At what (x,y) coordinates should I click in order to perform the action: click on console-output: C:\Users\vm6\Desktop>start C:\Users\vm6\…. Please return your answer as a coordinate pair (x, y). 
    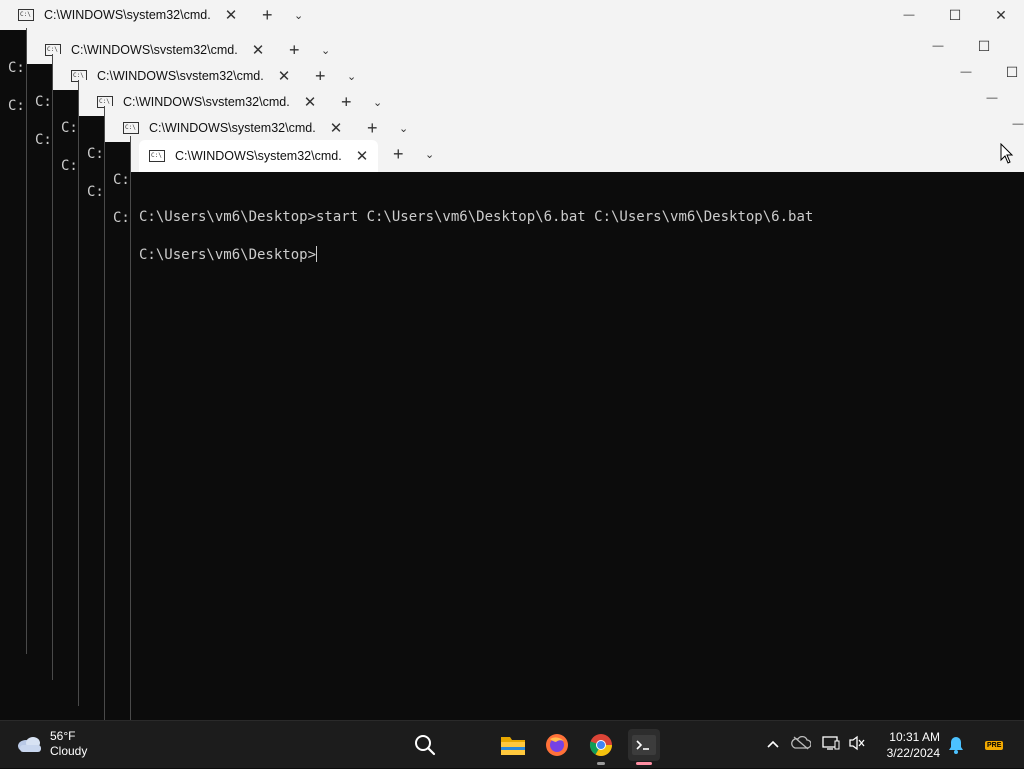
    Looking at the image, I should click on (581, 236).